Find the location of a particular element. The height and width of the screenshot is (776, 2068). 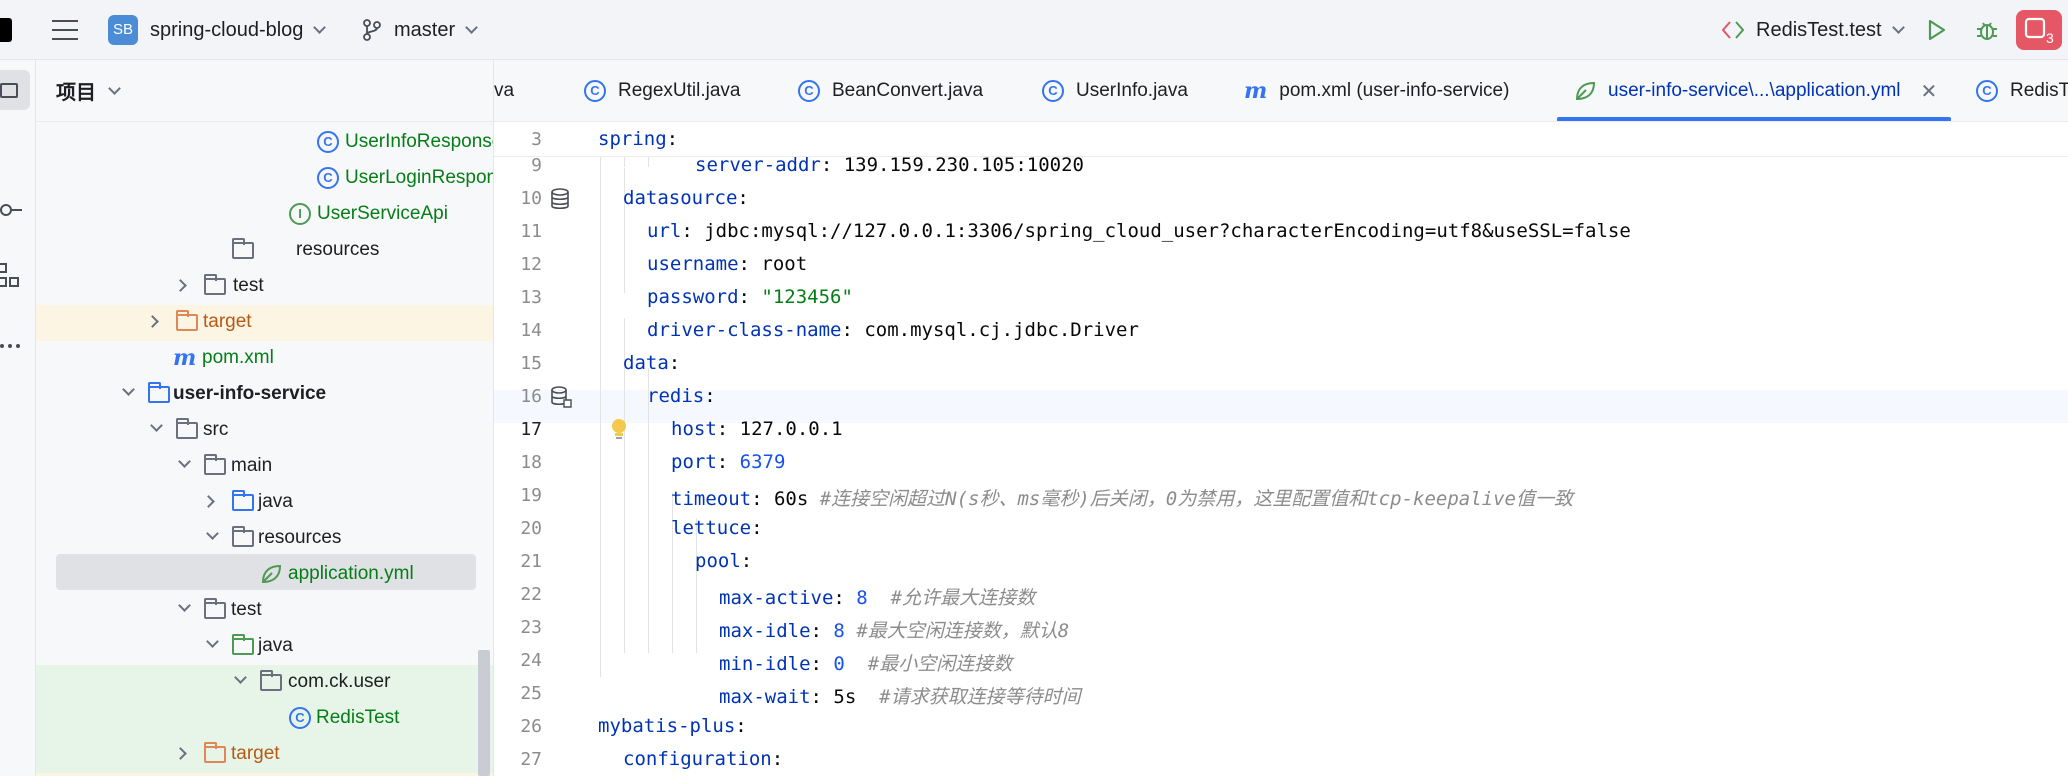

line-number: 18 is located at coordinates (531, 462).